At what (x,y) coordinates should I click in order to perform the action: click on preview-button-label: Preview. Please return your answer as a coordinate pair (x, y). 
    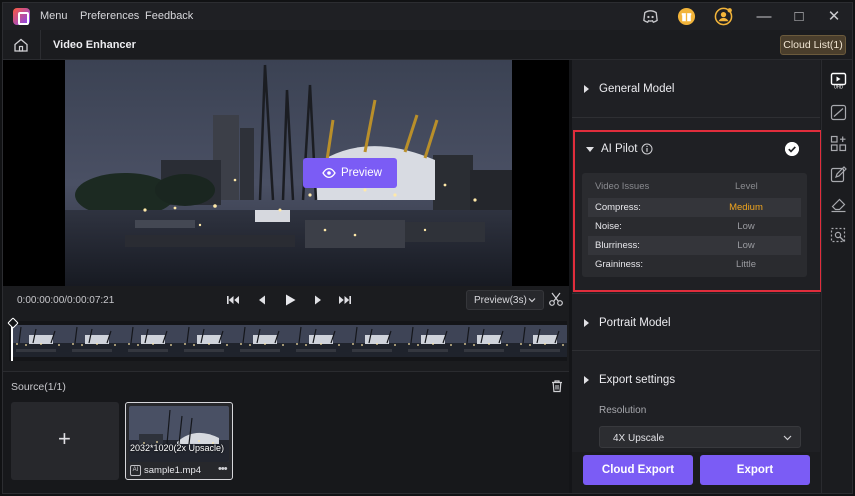
    Looking at the image, I should click on (361, 173).